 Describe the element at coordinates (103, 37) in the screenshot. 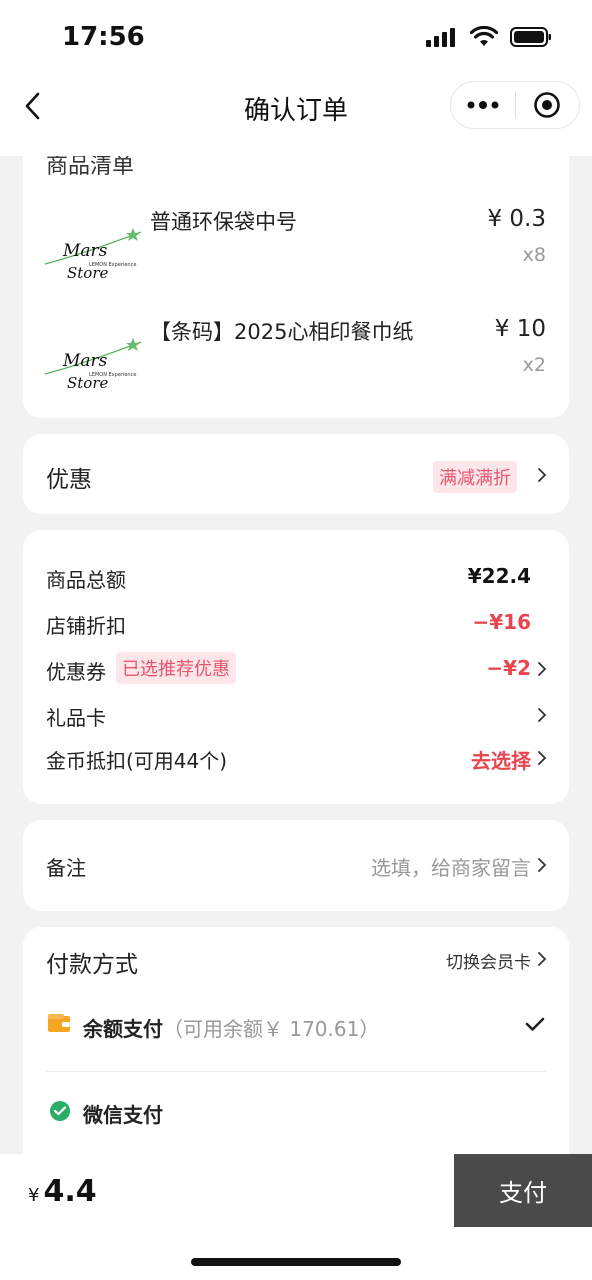

I see `status-time: 17:56` at that location.